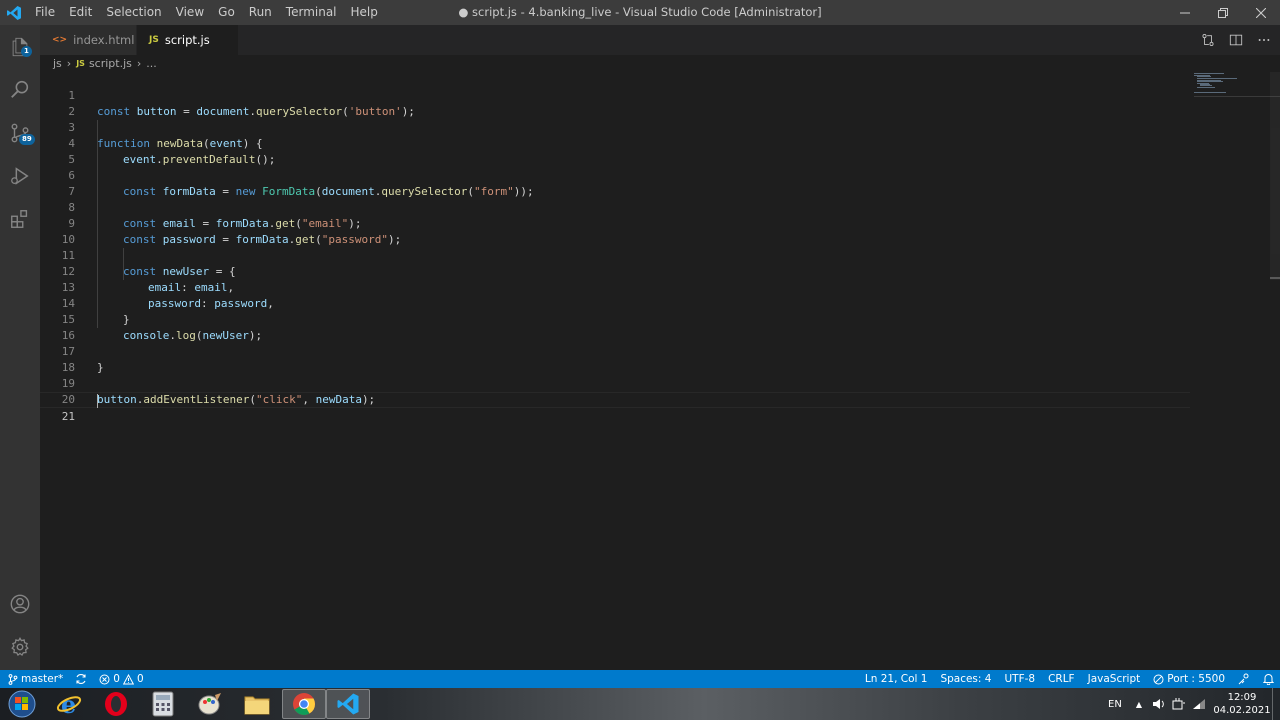 This screenshot has height=720, width=1280. What do you see at coordinates (1196, 679) in the screenshot?
I see `port-label: Port : 5500` at bounding box center [1196, 679].